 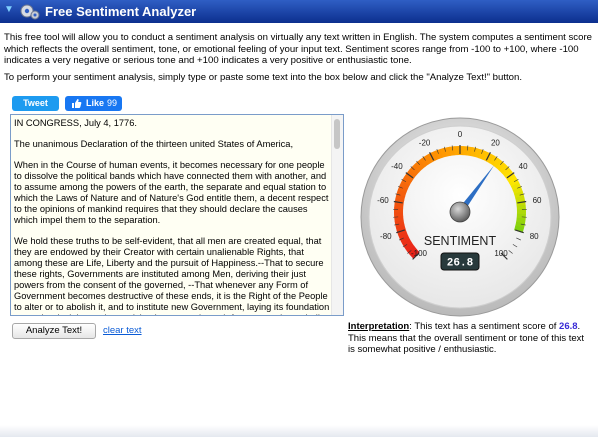 I want to click on tweet-button: Tweet, so click(x=35, y=103).